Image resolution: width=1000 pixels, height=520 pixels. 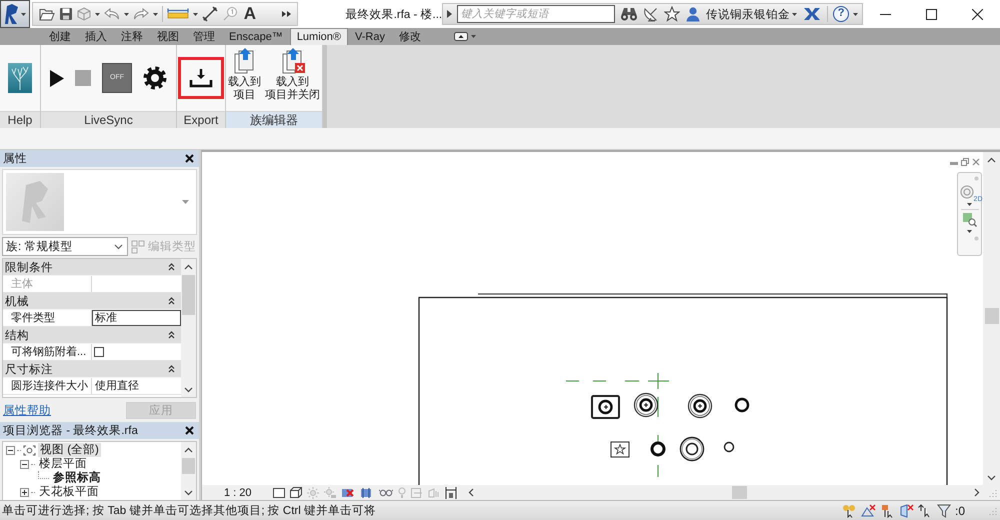 I want to click on ribbon-tab: Lumion®, so click(x=319, y=36).